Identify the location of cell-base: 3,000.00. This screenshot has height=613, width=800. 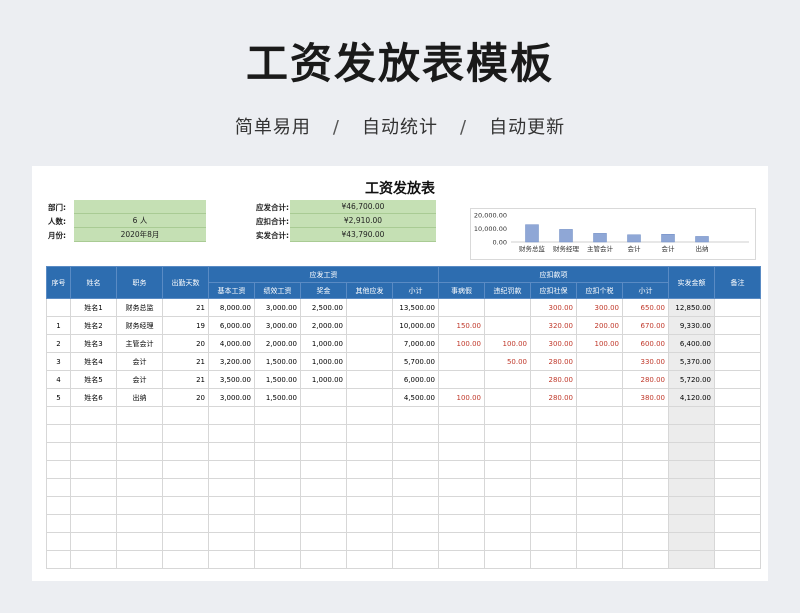
(231, 397).